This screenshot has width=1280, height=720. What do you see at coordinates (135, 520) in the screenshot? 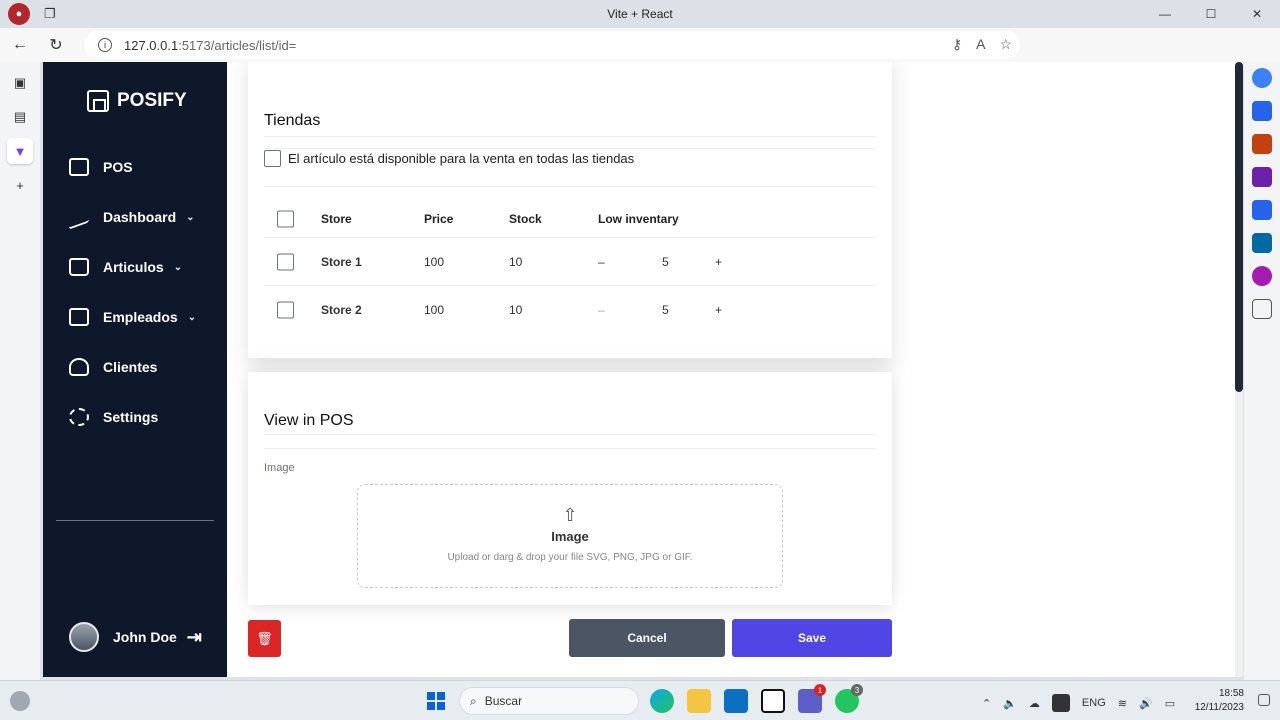
I see `sidebar-divider` at bounding box center [135, 520].